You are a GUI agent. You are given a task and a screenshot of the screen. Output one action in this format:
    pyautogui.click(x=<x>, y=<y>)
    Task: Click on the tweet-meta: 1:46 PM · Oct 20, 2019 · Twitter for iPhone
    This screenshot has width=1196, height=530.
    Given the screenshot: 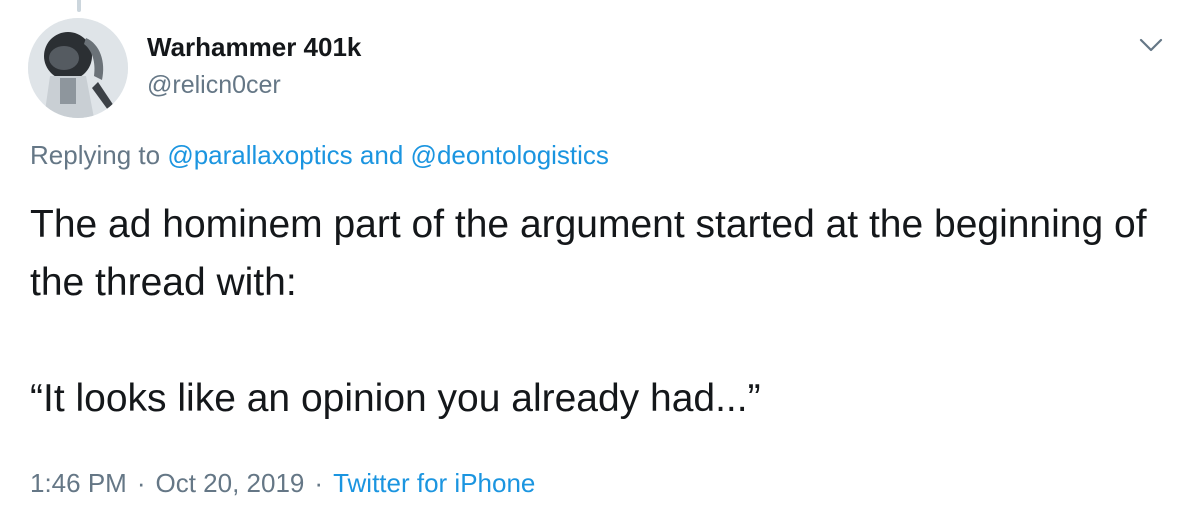 What is the action you would take?
    pyautogui.click(x=282, y=483)
    